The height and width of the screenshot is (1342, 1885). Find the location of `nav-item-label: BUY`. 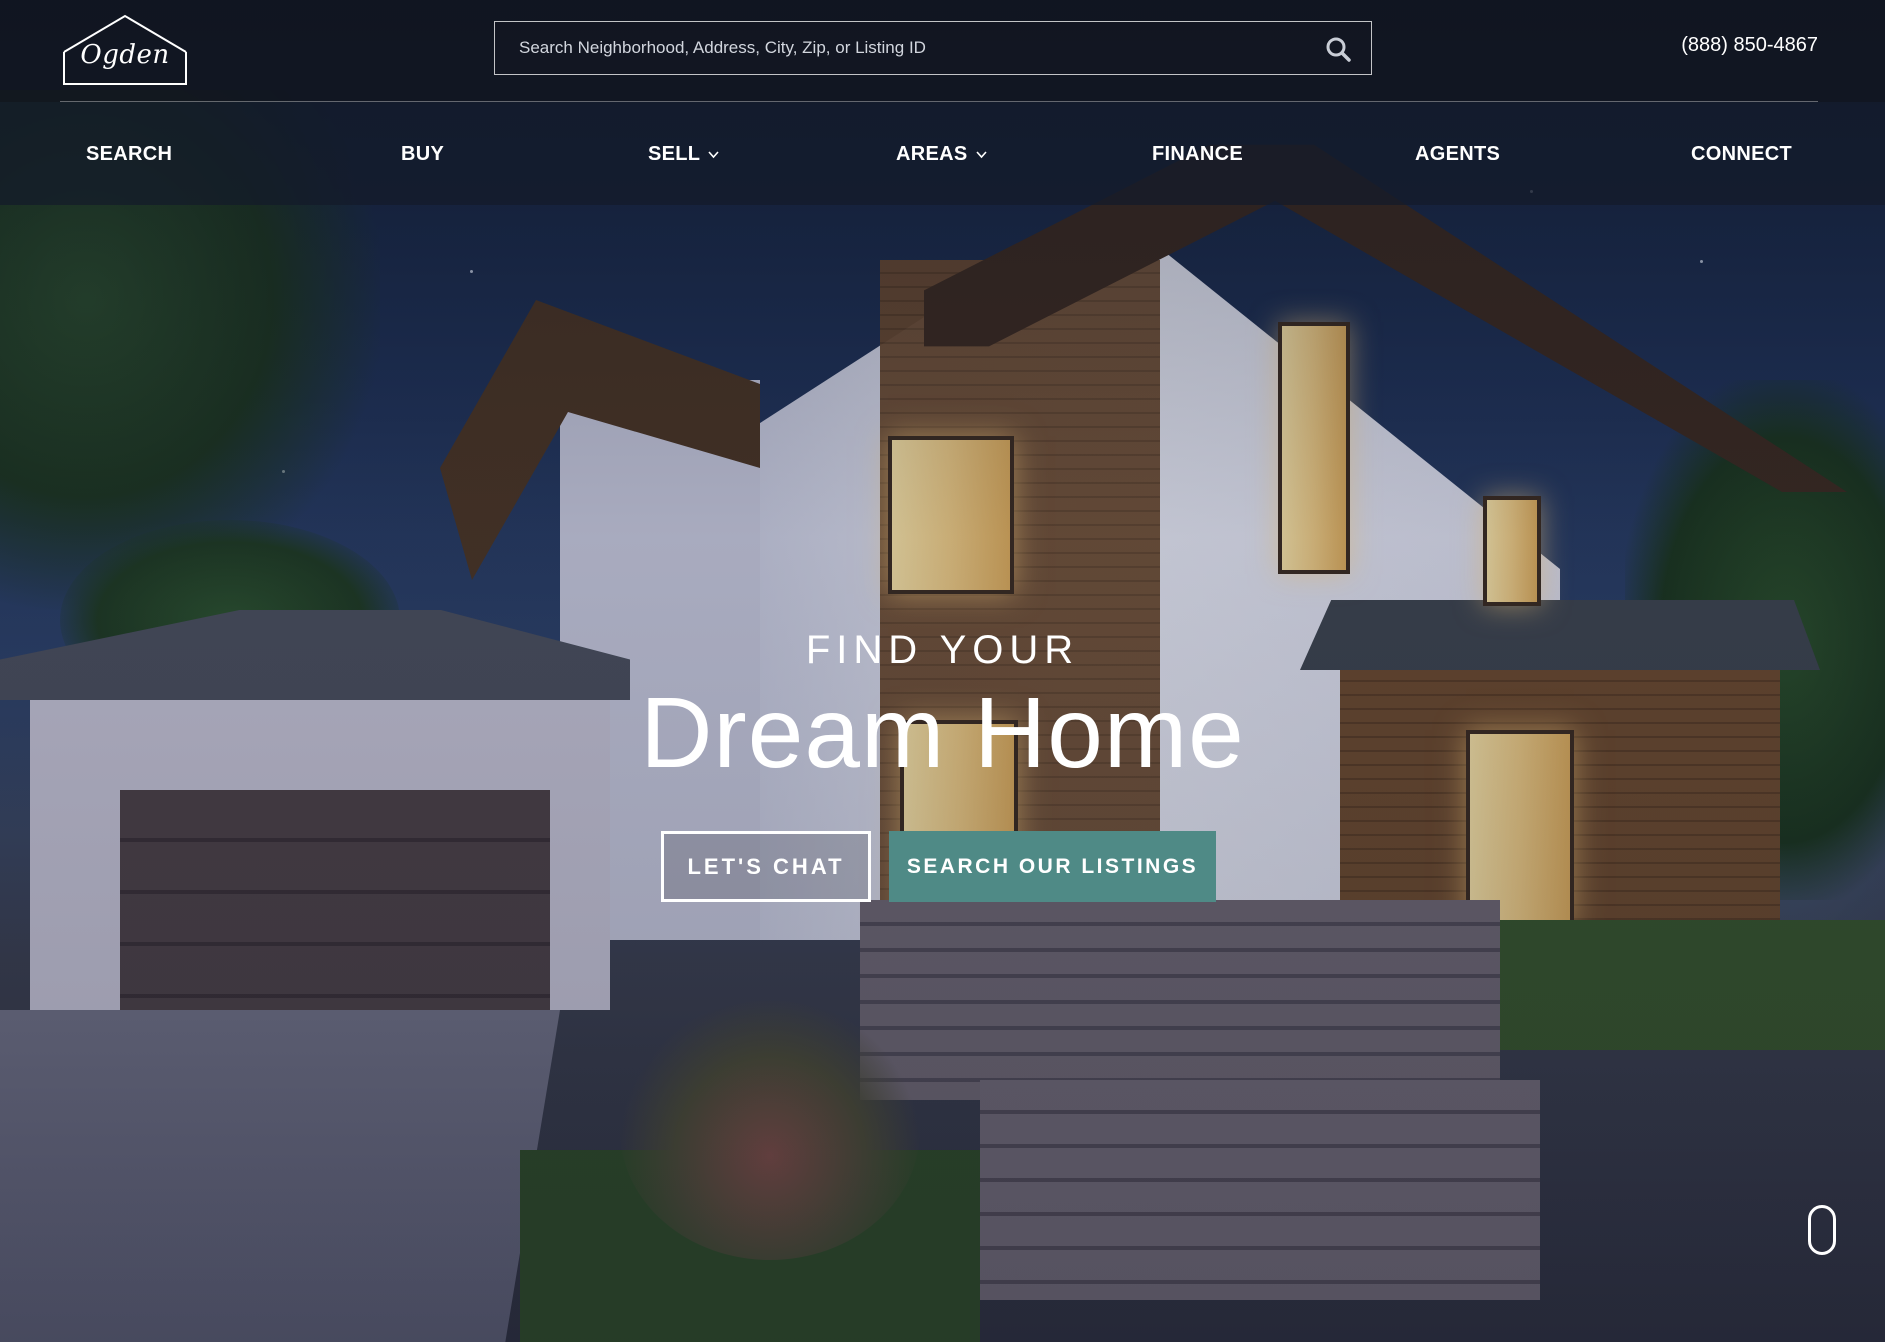

nav-item-label: BUY is located at coordinates (423, 154).